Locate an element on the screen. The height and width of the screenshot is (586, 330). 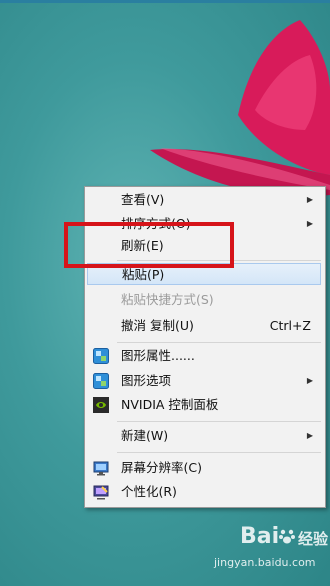
menu-item-new: 新建(W) ▶ is located at coordinates (204, 436).